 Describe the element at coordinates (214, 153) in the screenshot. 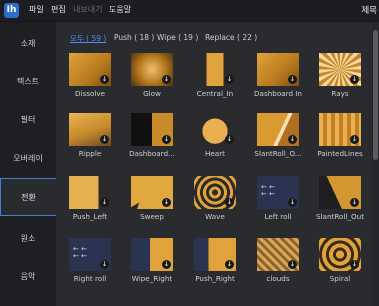

I see `transition-label: Heart` at that location.